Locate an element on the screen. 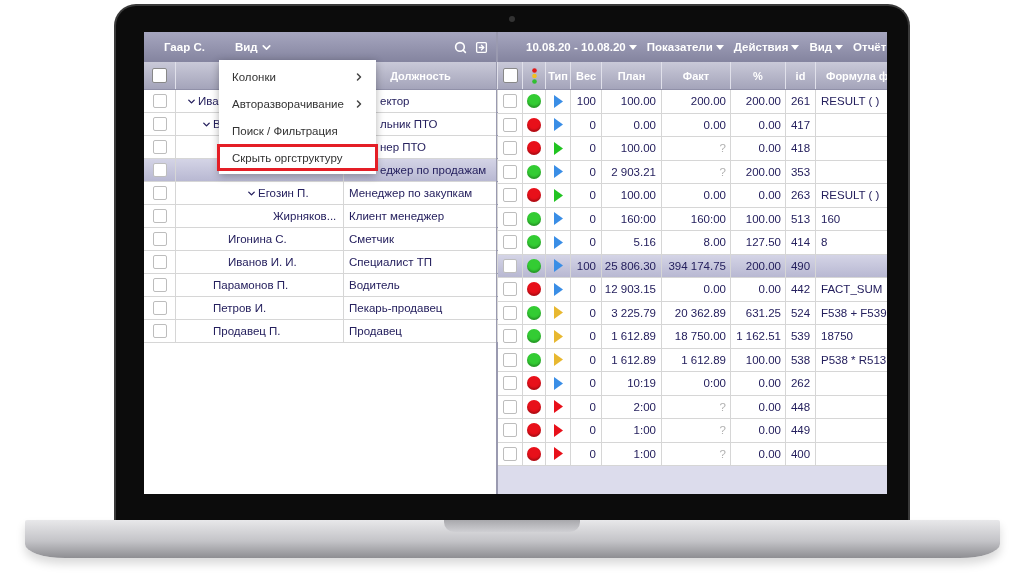  table-cell: F538 + F539 is located at coordinates (854, 312).